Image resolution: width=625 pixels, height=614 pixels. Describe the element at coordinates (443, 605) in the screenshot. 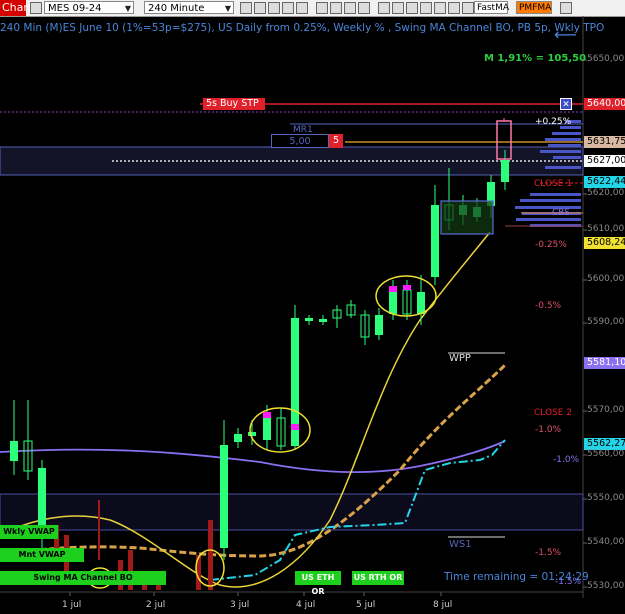

I see `time-axis-label: 8 jul` at that location.